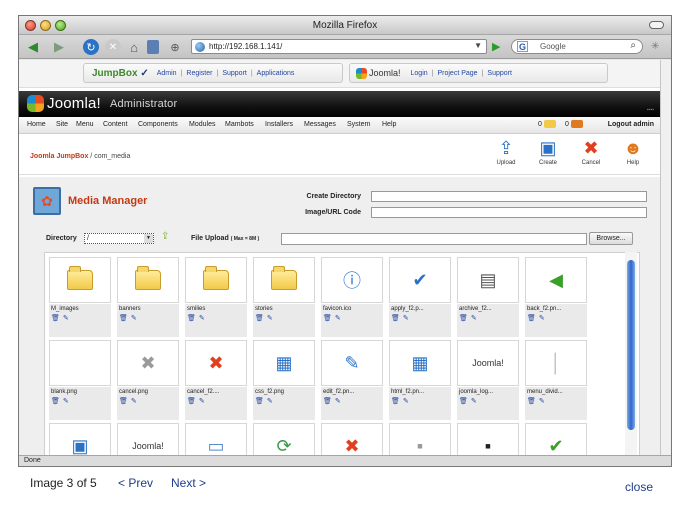  I want to click on stop-icon: ✕, so click(113, 47).